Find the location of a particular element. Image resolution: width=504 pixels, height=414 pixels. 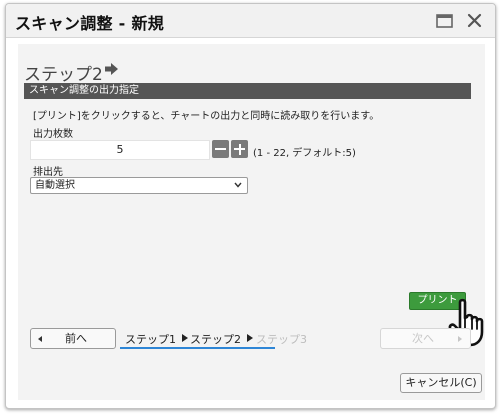

next-arrow-icon is located at coordinates (460, 339).